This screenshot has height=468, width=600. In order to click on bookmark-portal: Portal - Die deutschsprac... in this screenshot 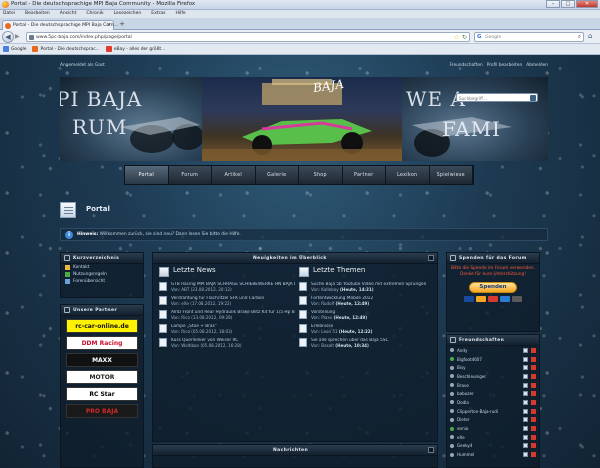, I will do `click(66, 49)`.